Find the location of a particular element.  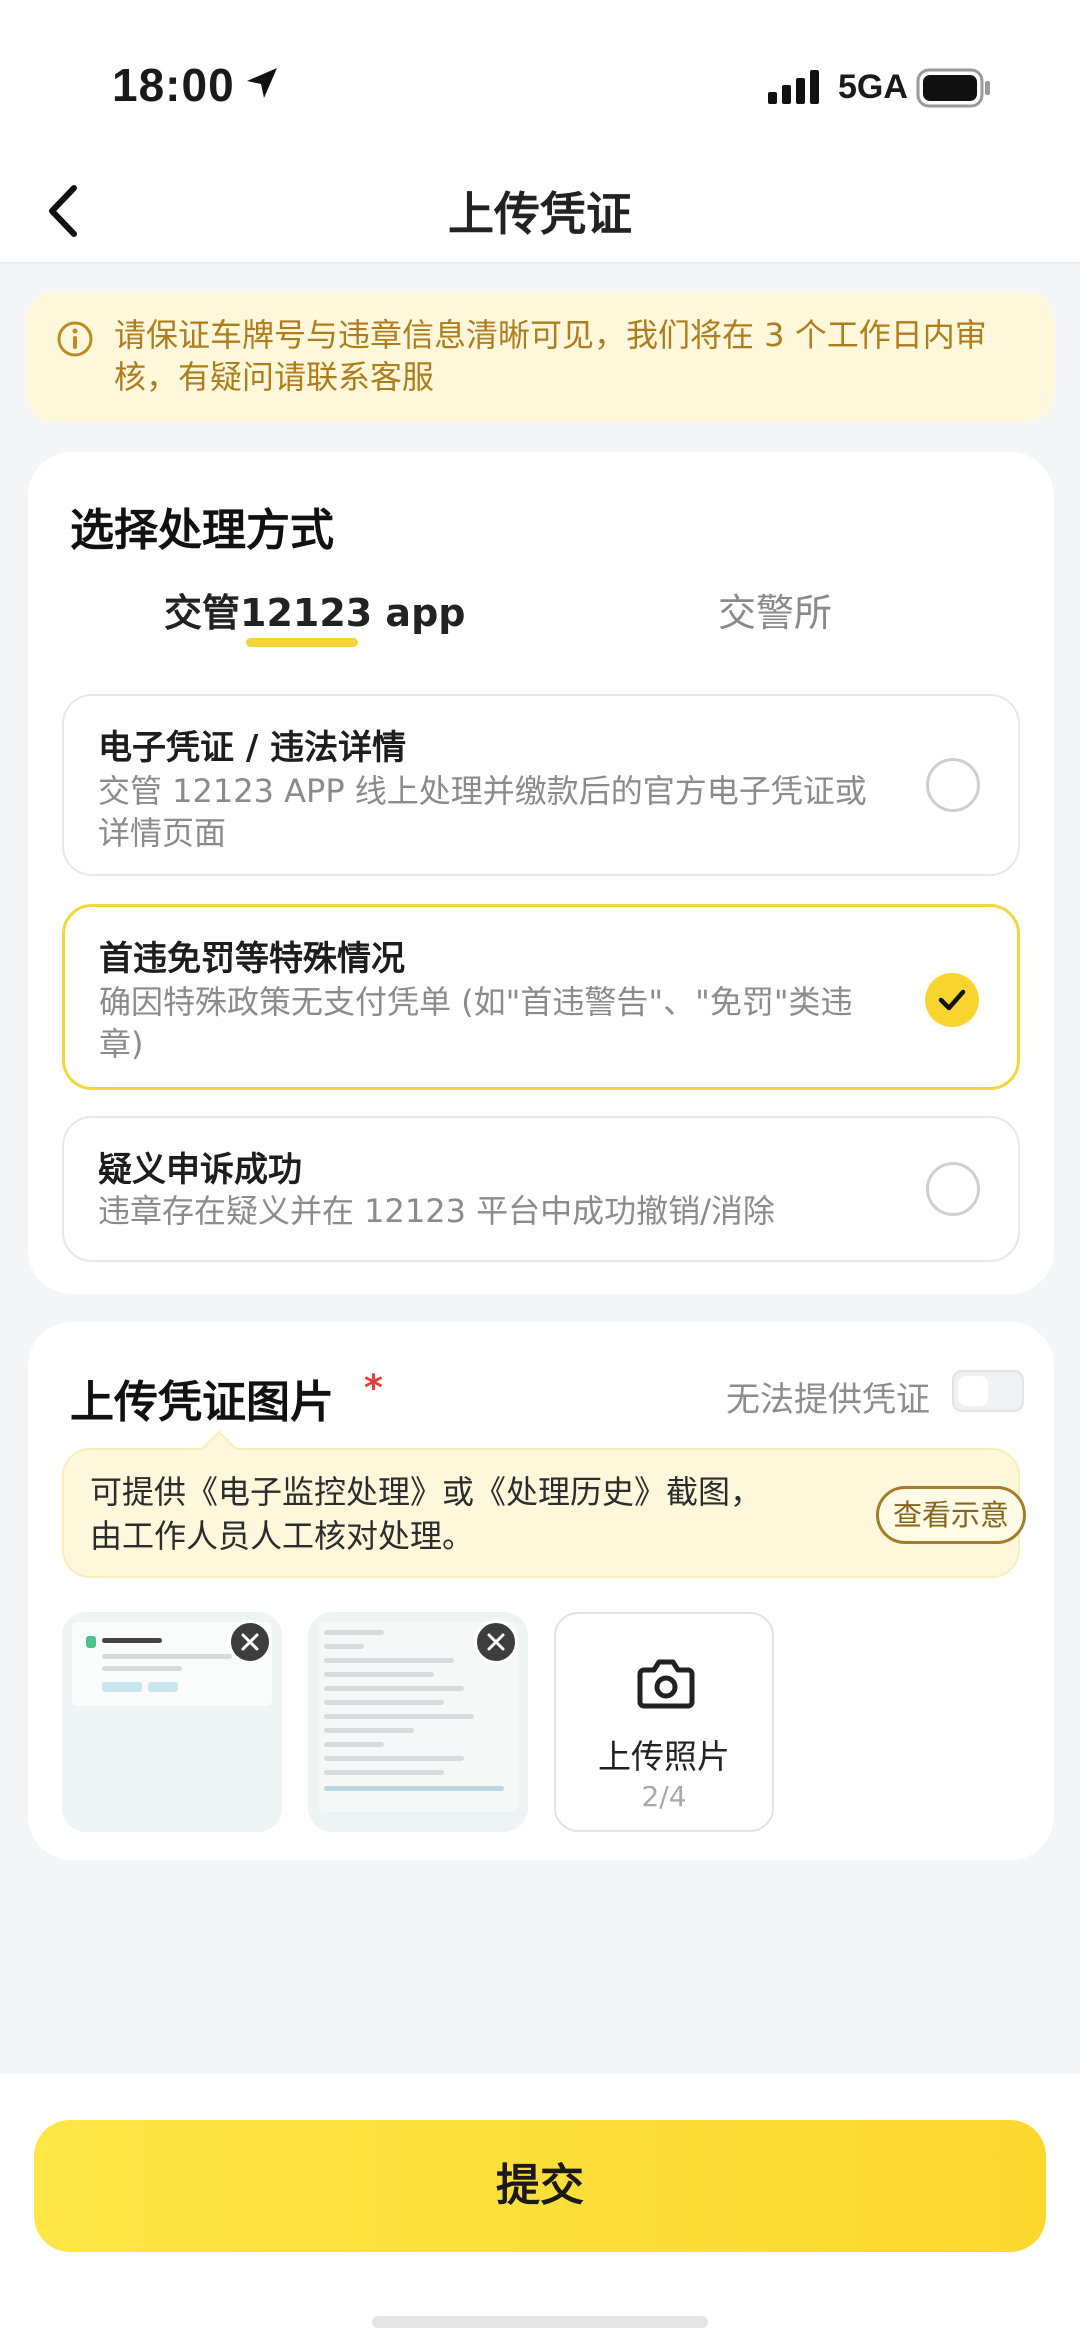

notice-banner: 请保证车牌号与违章信息清晰可见，我们将在 3 个工作日内审核，有疑问请联系客服 is located at coordinates (540, 357).